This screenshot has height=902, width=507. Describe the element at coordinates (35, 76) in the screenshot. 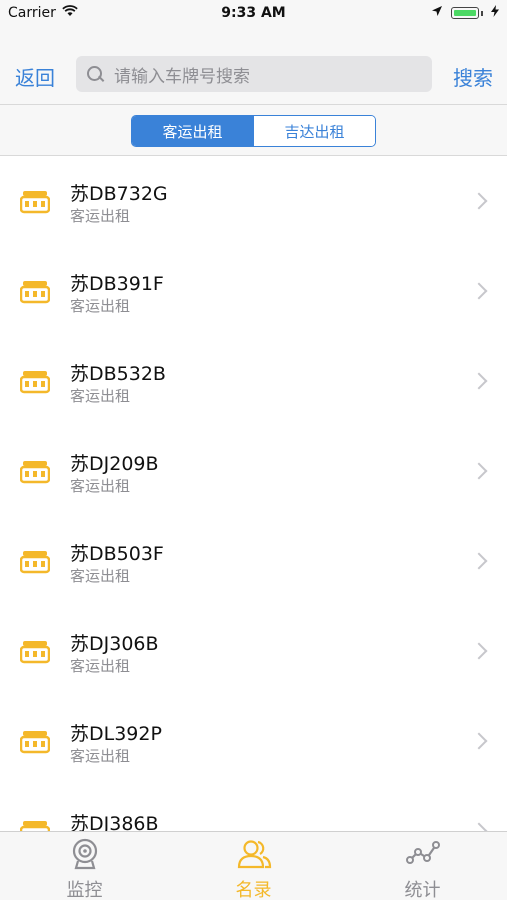

I see `back-button: 返回` at that location.